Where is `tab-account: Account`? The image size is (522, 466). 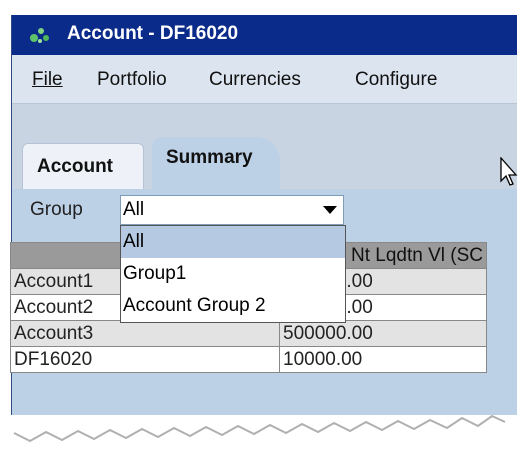
tab-account: Account is located at coordinates (83, 167).